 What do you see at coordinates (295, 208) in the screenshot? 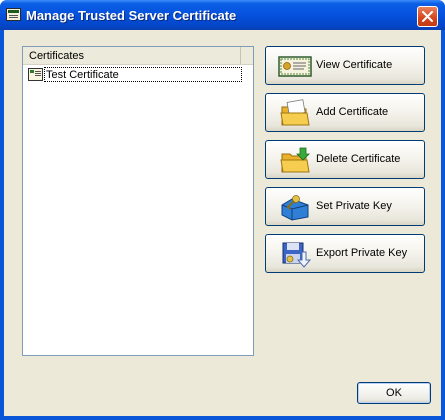
I see `key-box-icon` at bounding box center [295, 208].